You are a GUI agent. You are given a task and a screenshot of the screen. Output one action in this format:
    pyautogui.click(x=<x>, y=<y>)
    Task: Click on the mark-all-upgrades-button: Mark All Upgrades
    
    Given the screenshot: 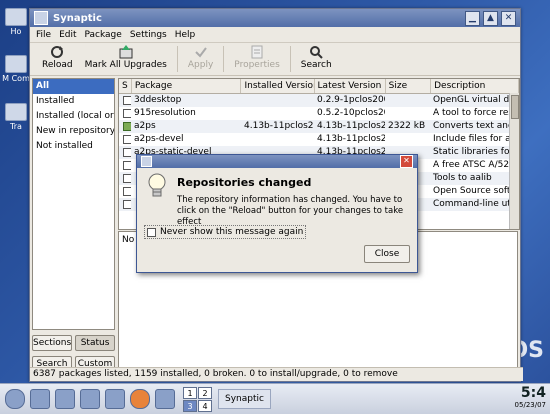 What is the action you would take?
    pyautogui.click(x=126, y=56)
    